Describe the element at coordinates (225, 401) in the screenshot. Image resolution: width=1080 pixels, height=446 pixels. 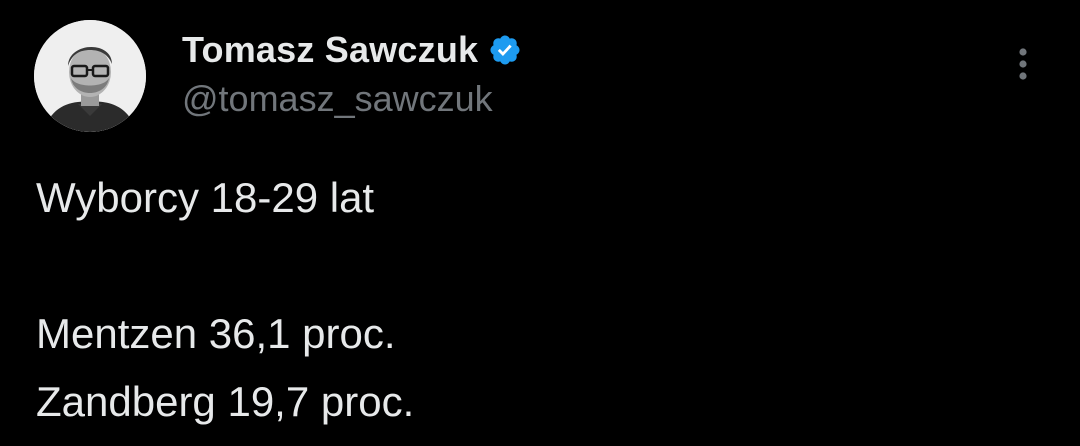
I see `tweet-text-line: Zandberg 19,7 proc.` at that location.